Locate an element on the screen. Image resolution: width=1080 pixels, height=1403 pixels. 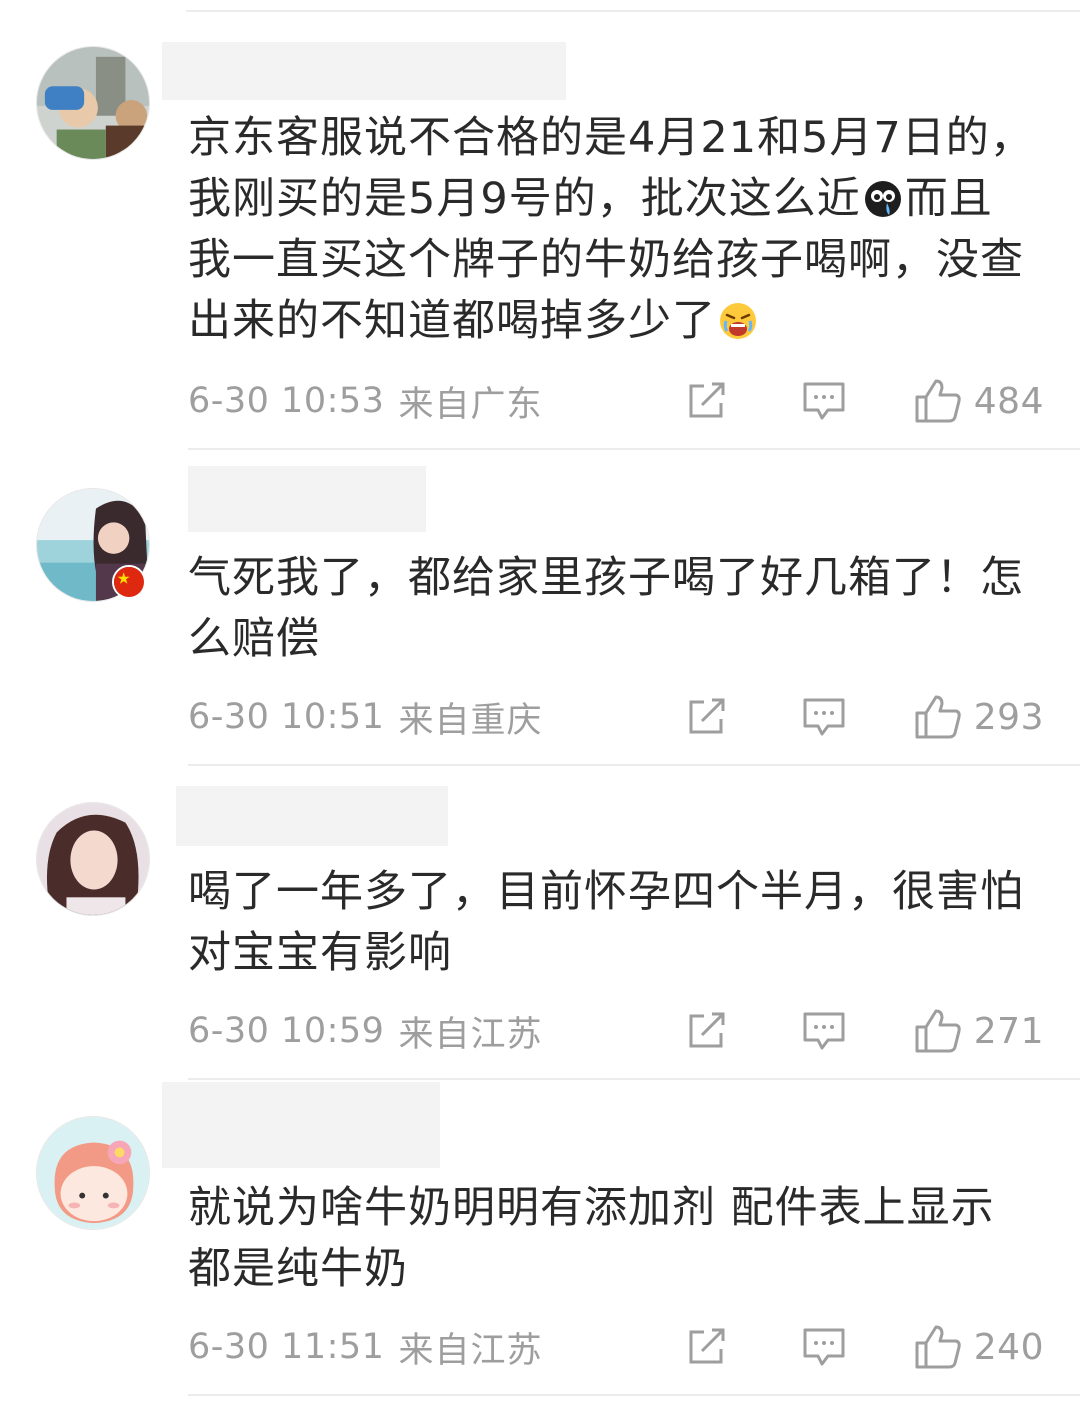
like-count: 484 is located at coordinates (1008, 401).